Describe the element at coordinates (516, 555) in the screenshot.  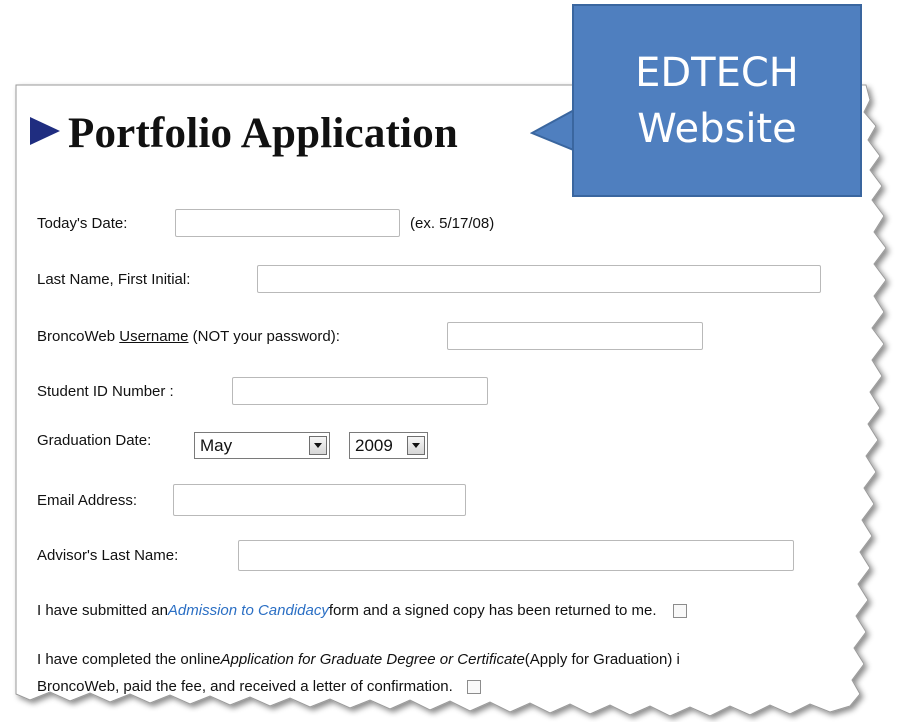
I see `advisor-input` at that location.